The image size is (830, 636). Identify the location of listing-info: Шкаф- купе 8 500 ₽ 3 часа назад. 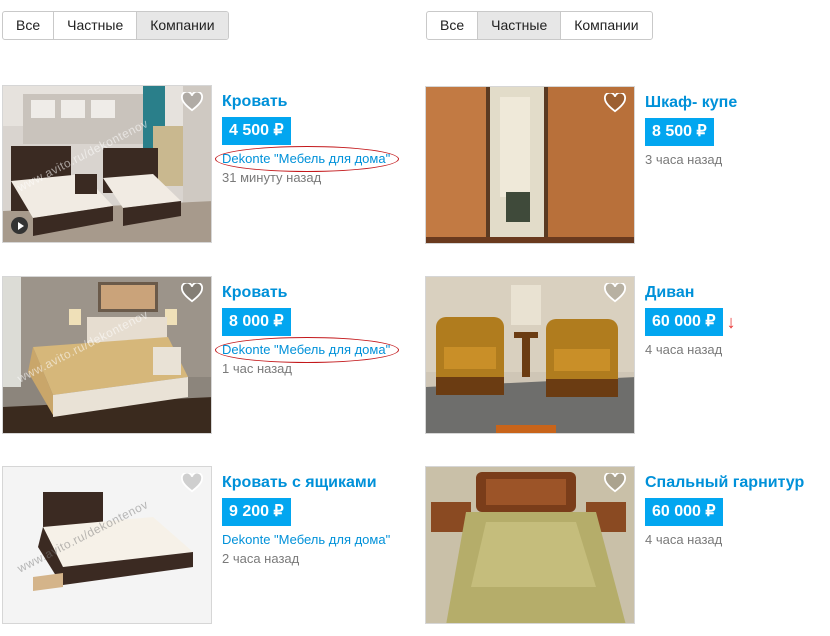
(737, 126).